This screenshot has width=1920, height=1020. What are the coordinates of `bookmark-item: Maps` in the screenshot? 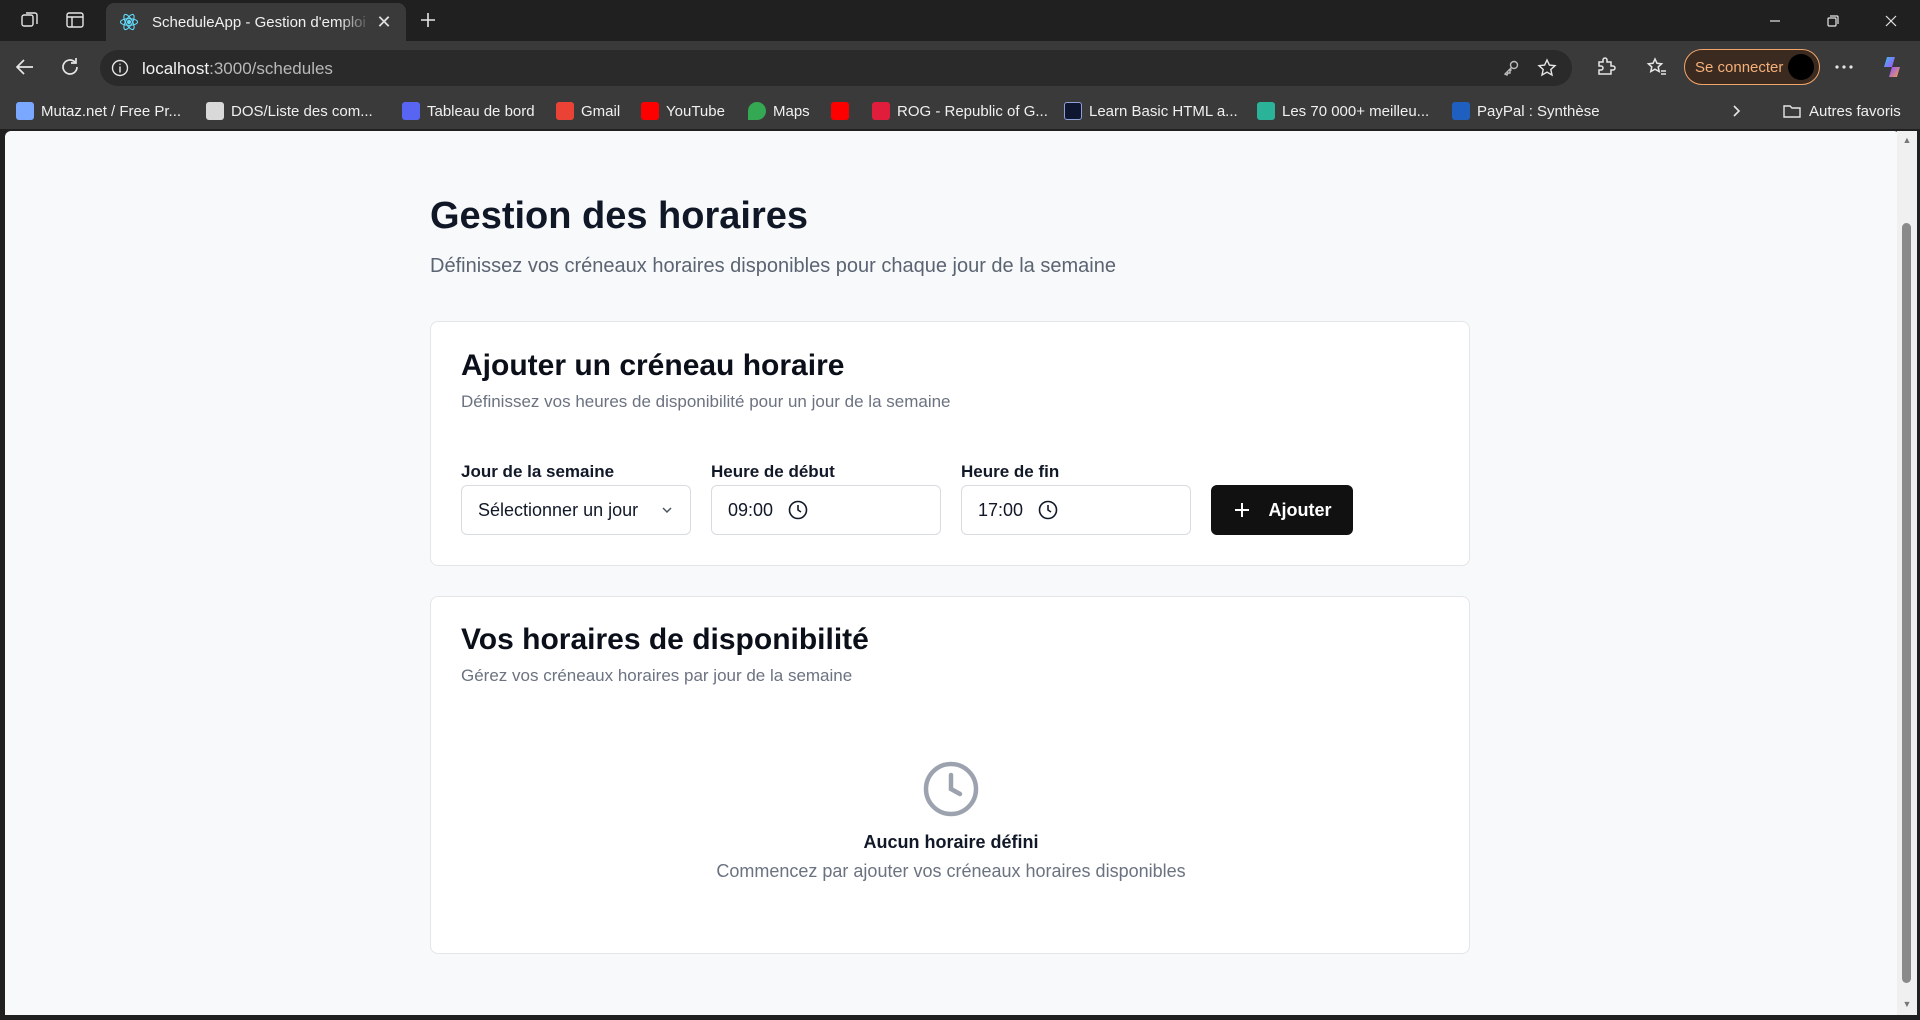 It's located at (779, 111).